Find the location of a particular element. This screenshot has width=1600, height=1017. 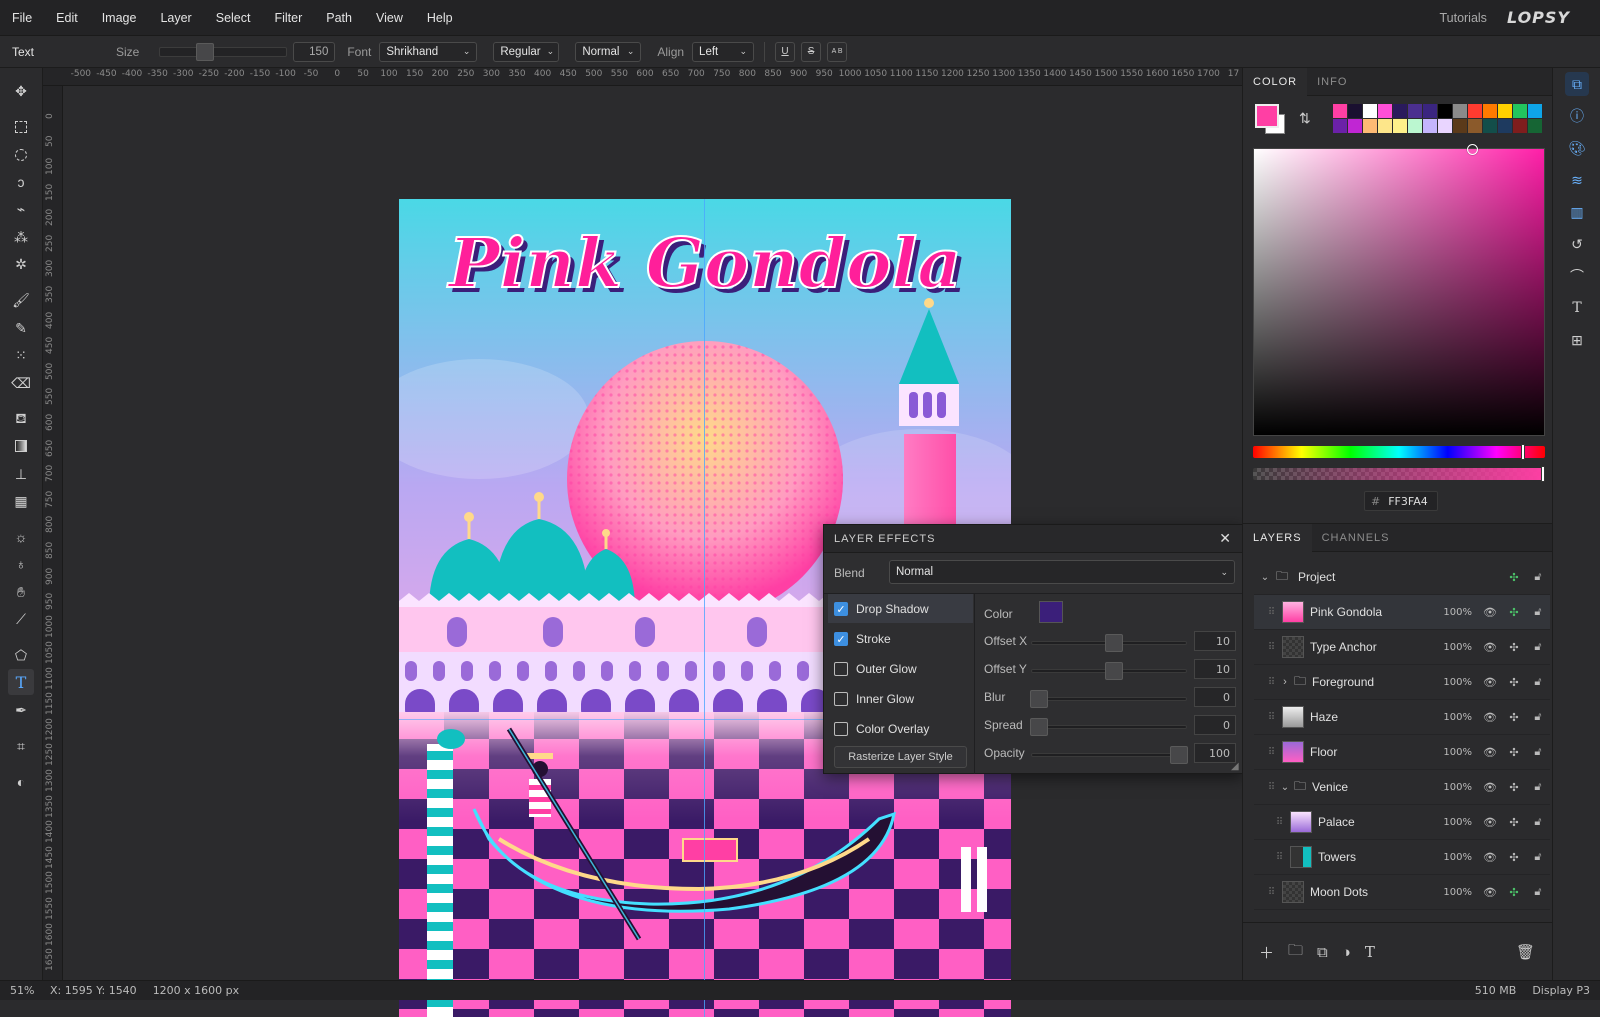

trash-icon: 🗑︎ is located at coordinates (1525, 952).